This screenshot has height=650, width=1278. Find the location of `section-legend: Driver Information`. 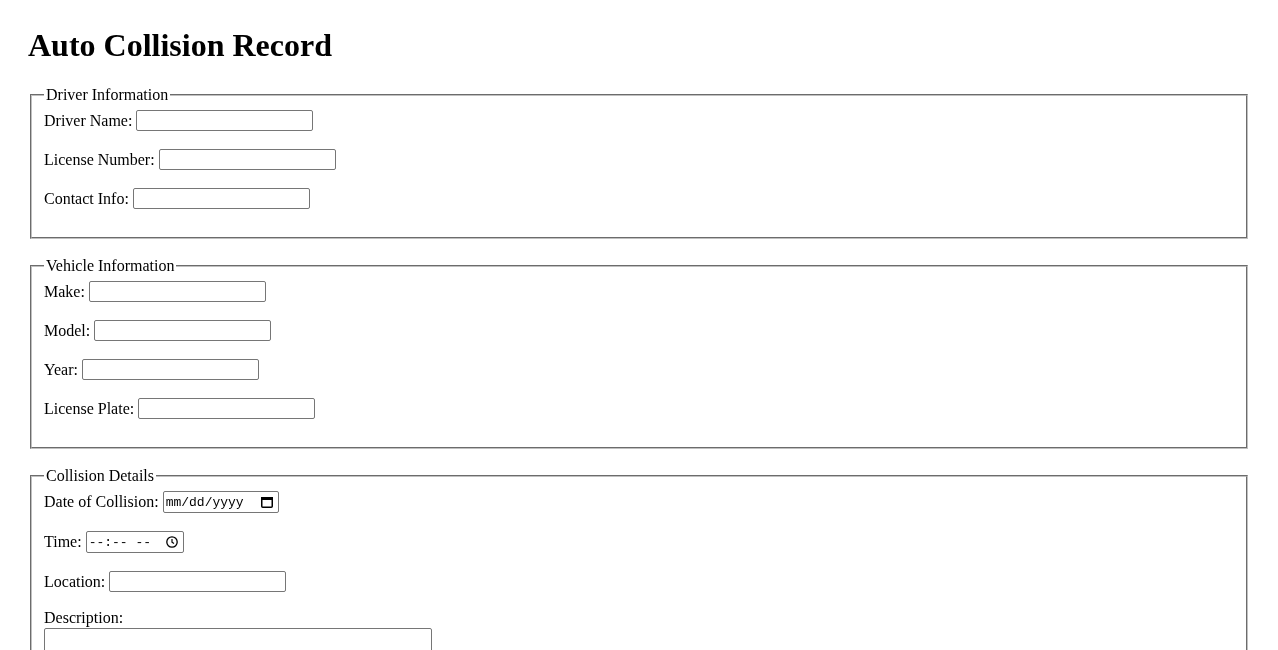

section-legend: Driver Information is located at coordinates (107, 95).